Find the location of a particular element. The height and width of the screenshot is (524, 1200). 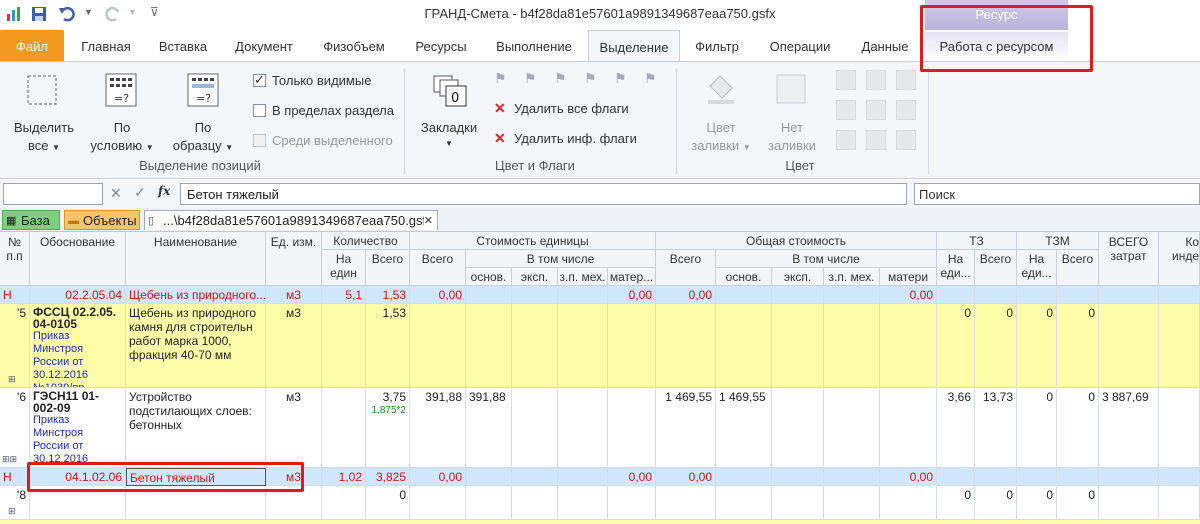

by-condition-button: =? По условию ▼ is located at coordinates (122, 112).